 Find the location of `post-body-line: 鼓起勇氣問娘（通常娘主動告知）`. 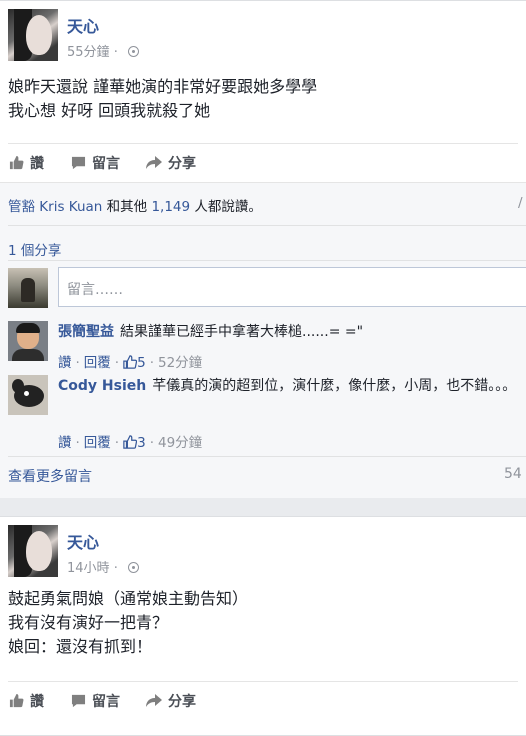

post-body-line: 鼓起勇氣問娘（通常娘主動告知） is located at coordinates (128, 598).